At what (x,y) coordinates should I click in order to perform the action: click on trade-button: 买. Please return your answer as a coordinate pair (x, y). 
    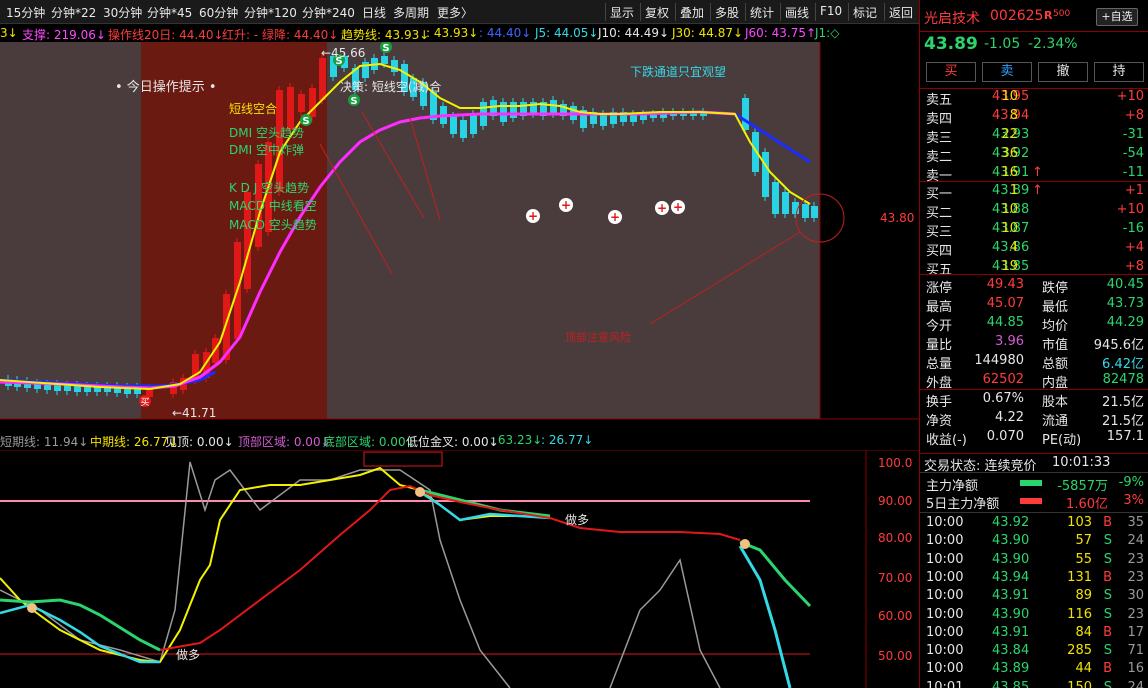
    Looking at the image, I should click on (951, 72).